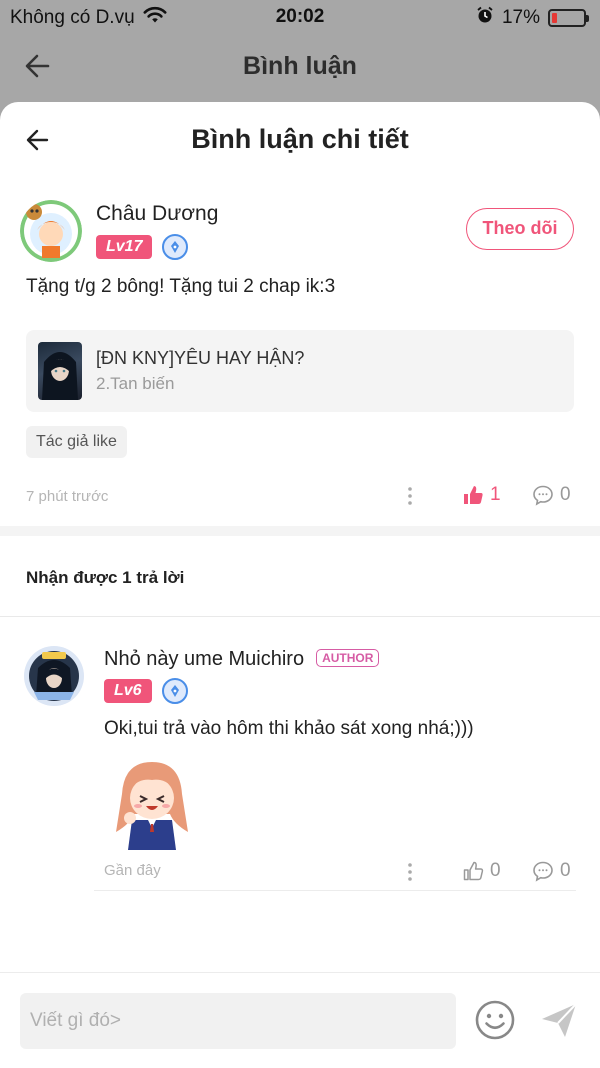  What do you see at coordinates (105, 577) in the screenshot?
I see `replies-count-heading: Nhận được 1 trả lời` at bounding box center [105, 577].